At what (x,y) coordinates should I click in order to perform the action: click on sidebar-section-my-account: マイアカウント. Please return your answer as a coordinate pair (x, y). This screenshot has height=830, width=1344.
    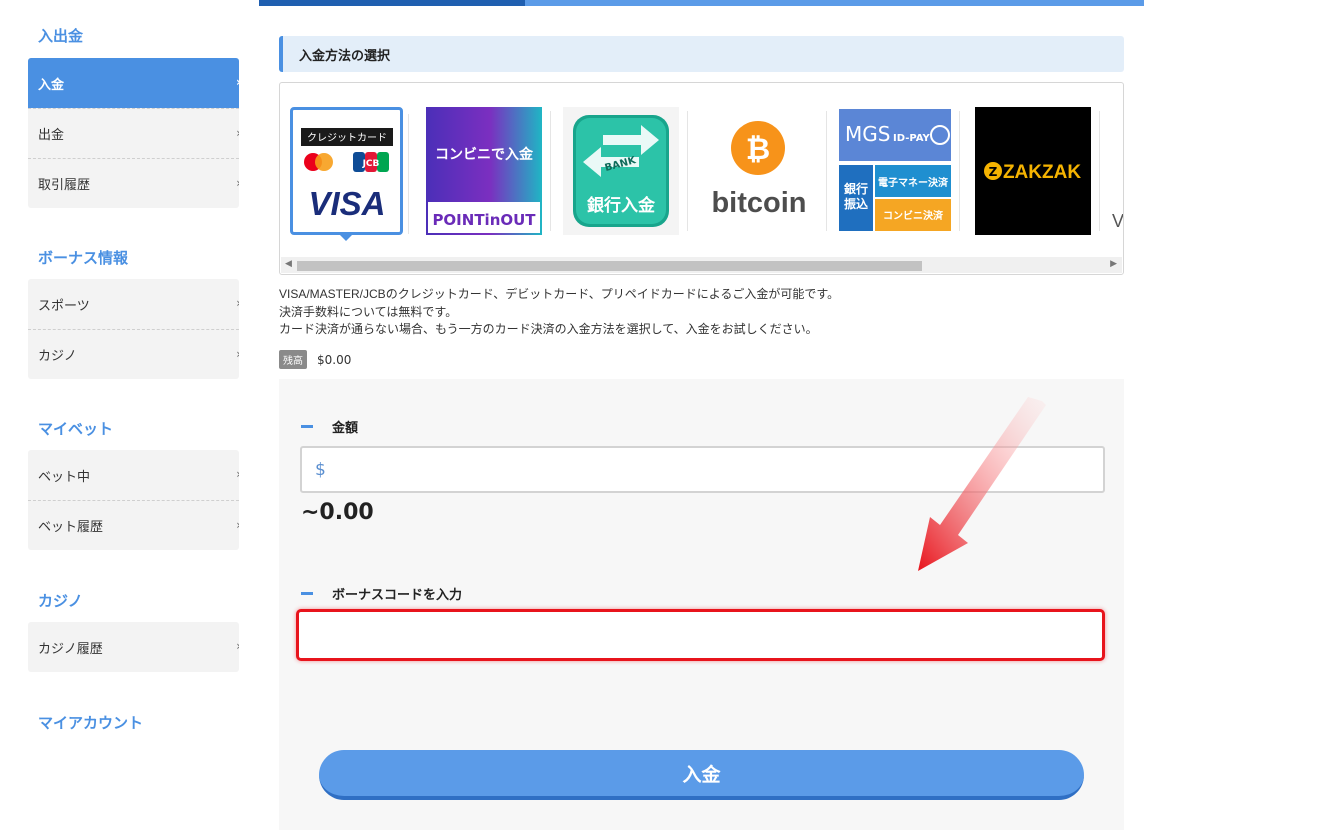
    Looking at the image, I should click on (90, 722).